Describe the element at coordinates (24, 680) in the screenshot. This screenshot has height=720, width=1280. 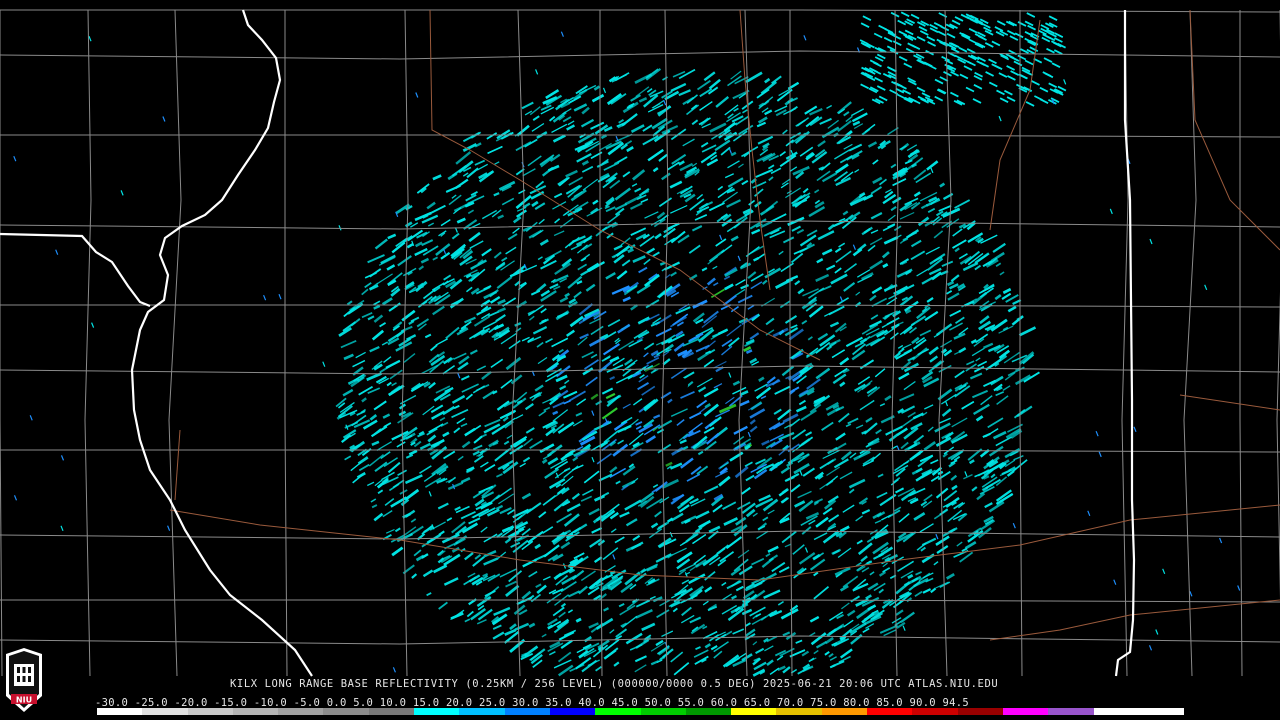
I see `niu-logo: NIU` at that location.